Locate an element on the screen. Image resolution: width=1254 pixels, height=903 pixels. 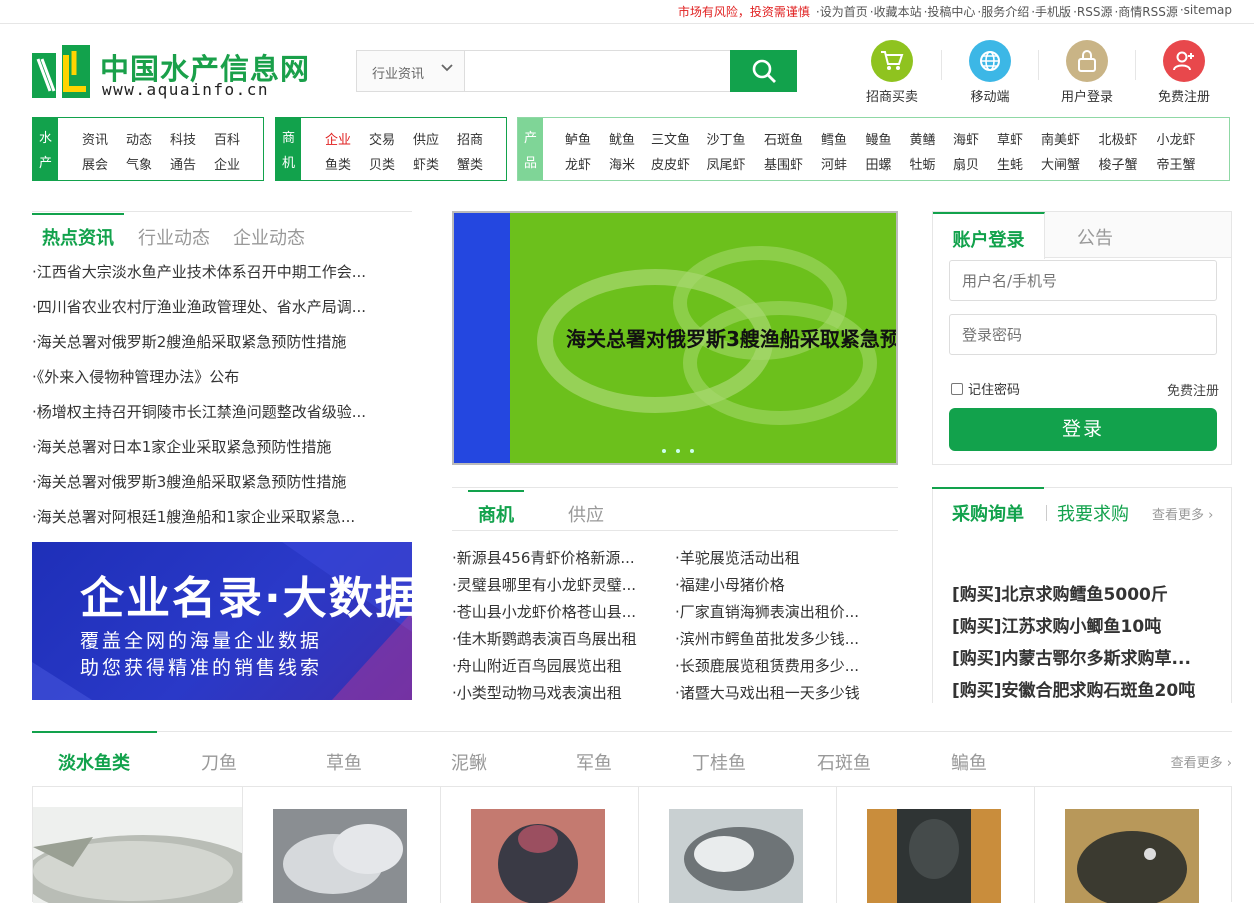
tab-category: 刀鱼 is located at coordinates (219, 762).